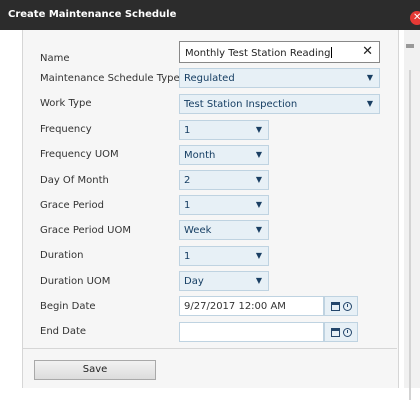  What do you see at coordinates (258, 53) in the screenshot?
I see `name-input-value: Monthly Test Station Reading` at bounding box center [258, 53].